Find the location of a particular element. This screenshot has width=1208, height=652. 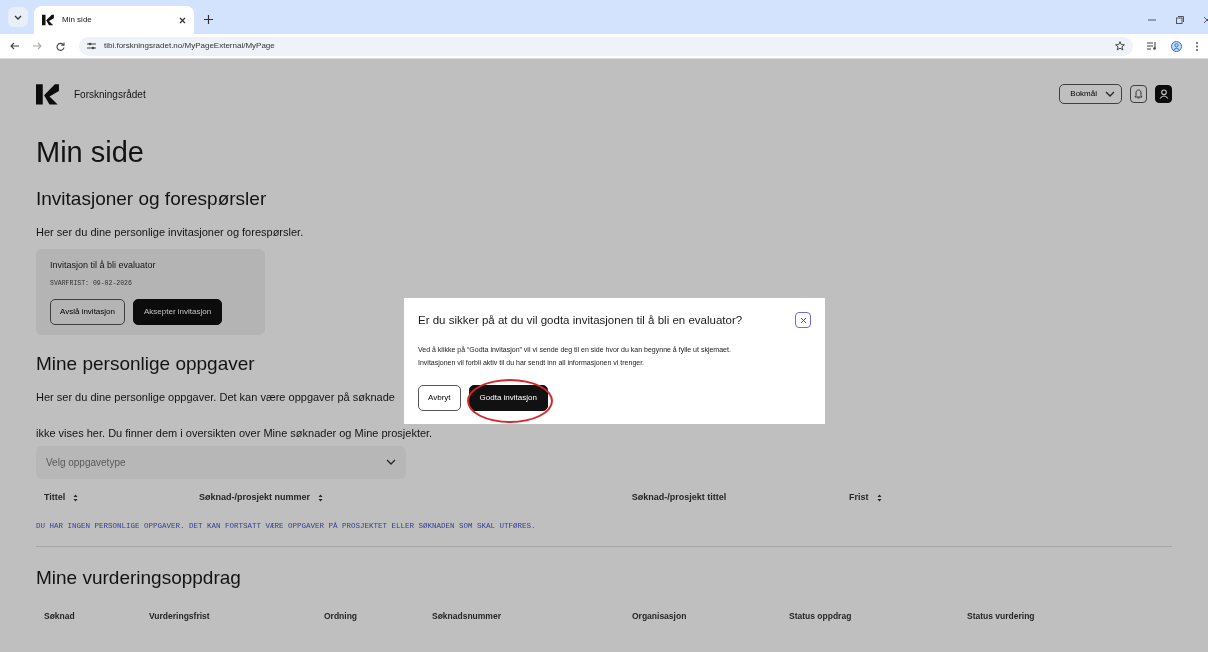

restore-icon is located at coordinates (1180, 20).